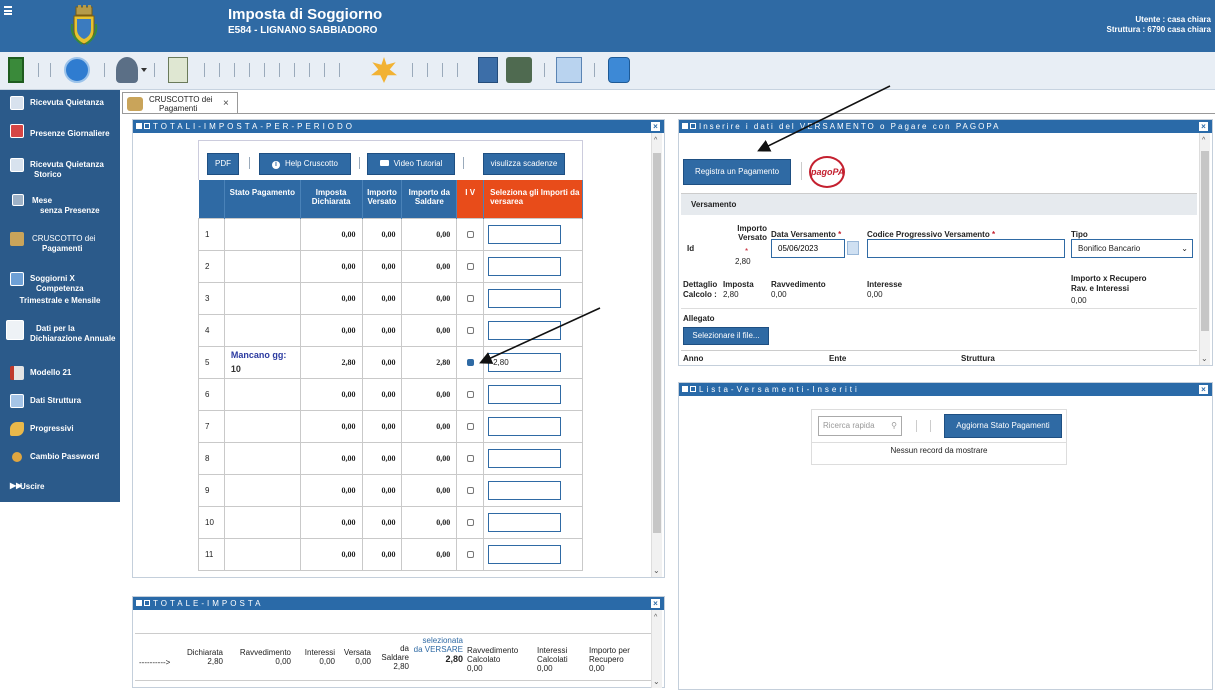 This screenshot has width=1215, height=692. What do you see at coordinates (806, 234) in the screenshot?
I see `data-versamento-label: Data Versamento *` at bounding box center [806, 234].